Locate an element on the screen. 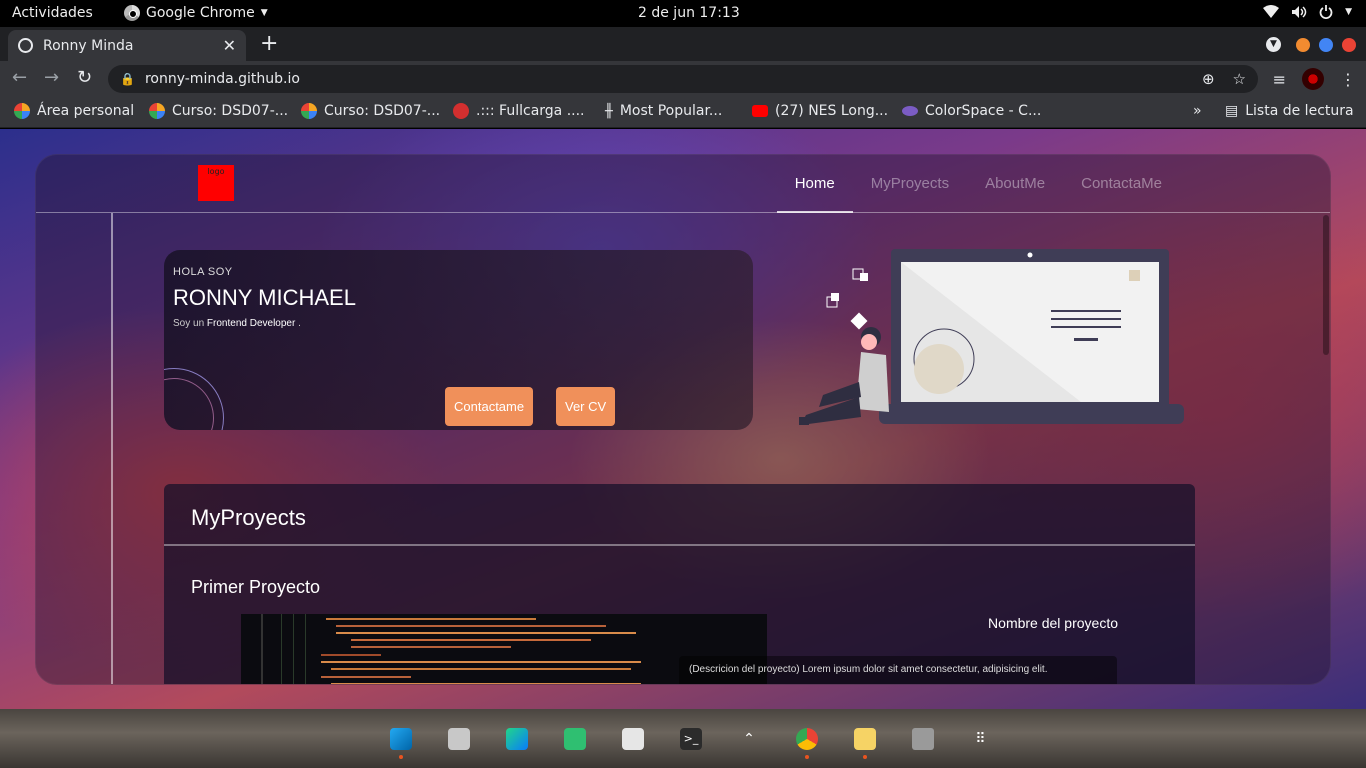 The height and width of the screenshot is (768, 1366). close-tab-icon: ✕ is located at coordinates (229, 45).